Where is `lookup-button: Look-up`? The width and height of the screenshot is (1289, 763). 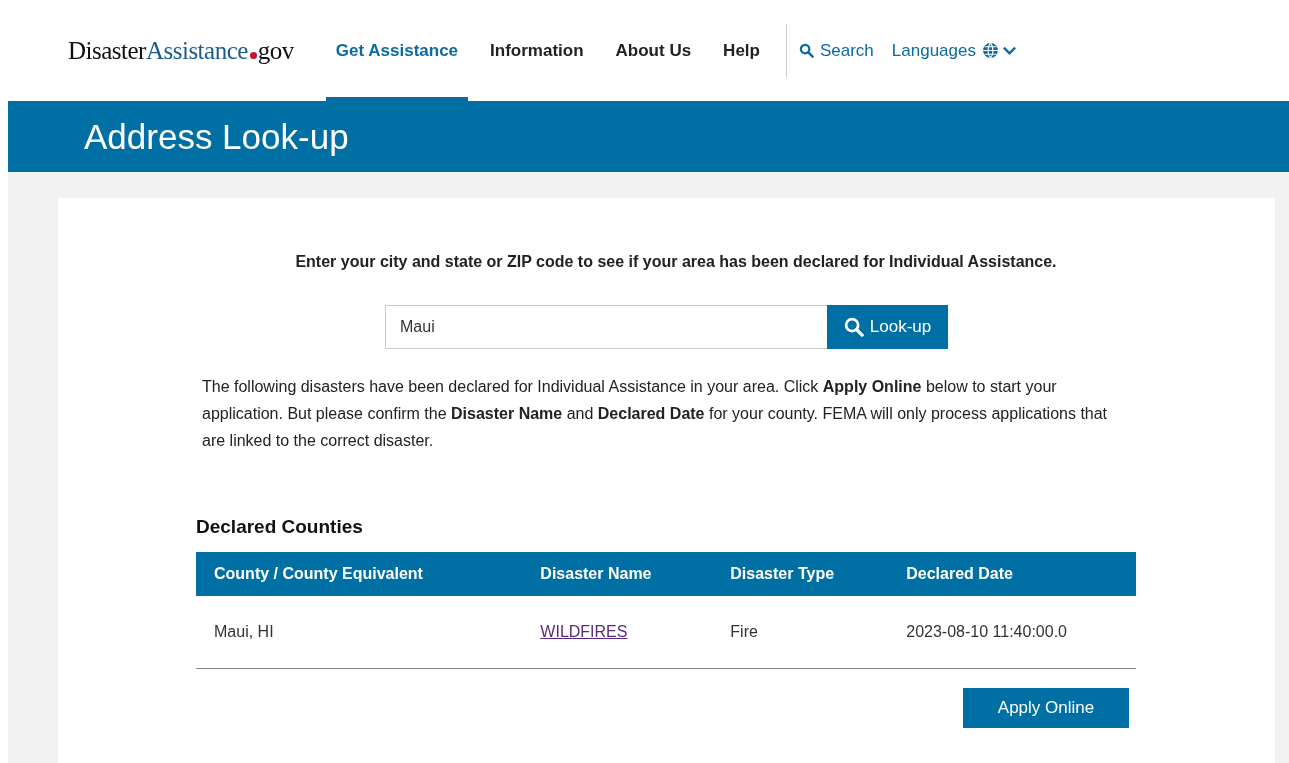 lookup-button: Look-up is located at coordinates (887, 327).